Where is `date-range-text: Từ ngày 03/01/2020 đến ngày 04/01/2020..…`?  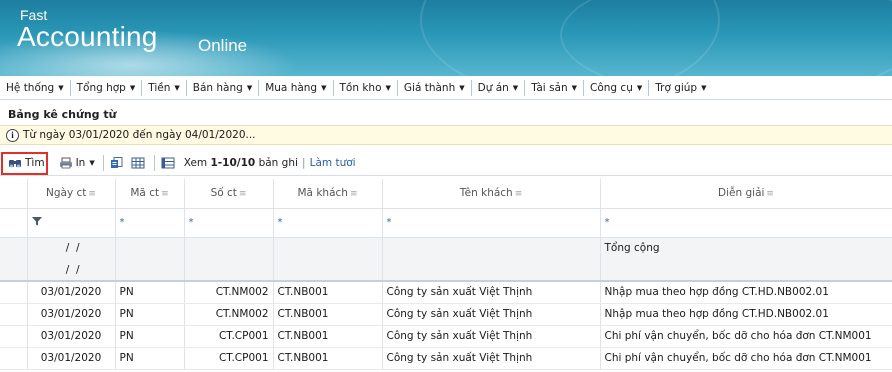
date-range-text: Từ ngày 03/01/2020 đến ngày 04/01/2020..… is located at coordinates (139, 135).